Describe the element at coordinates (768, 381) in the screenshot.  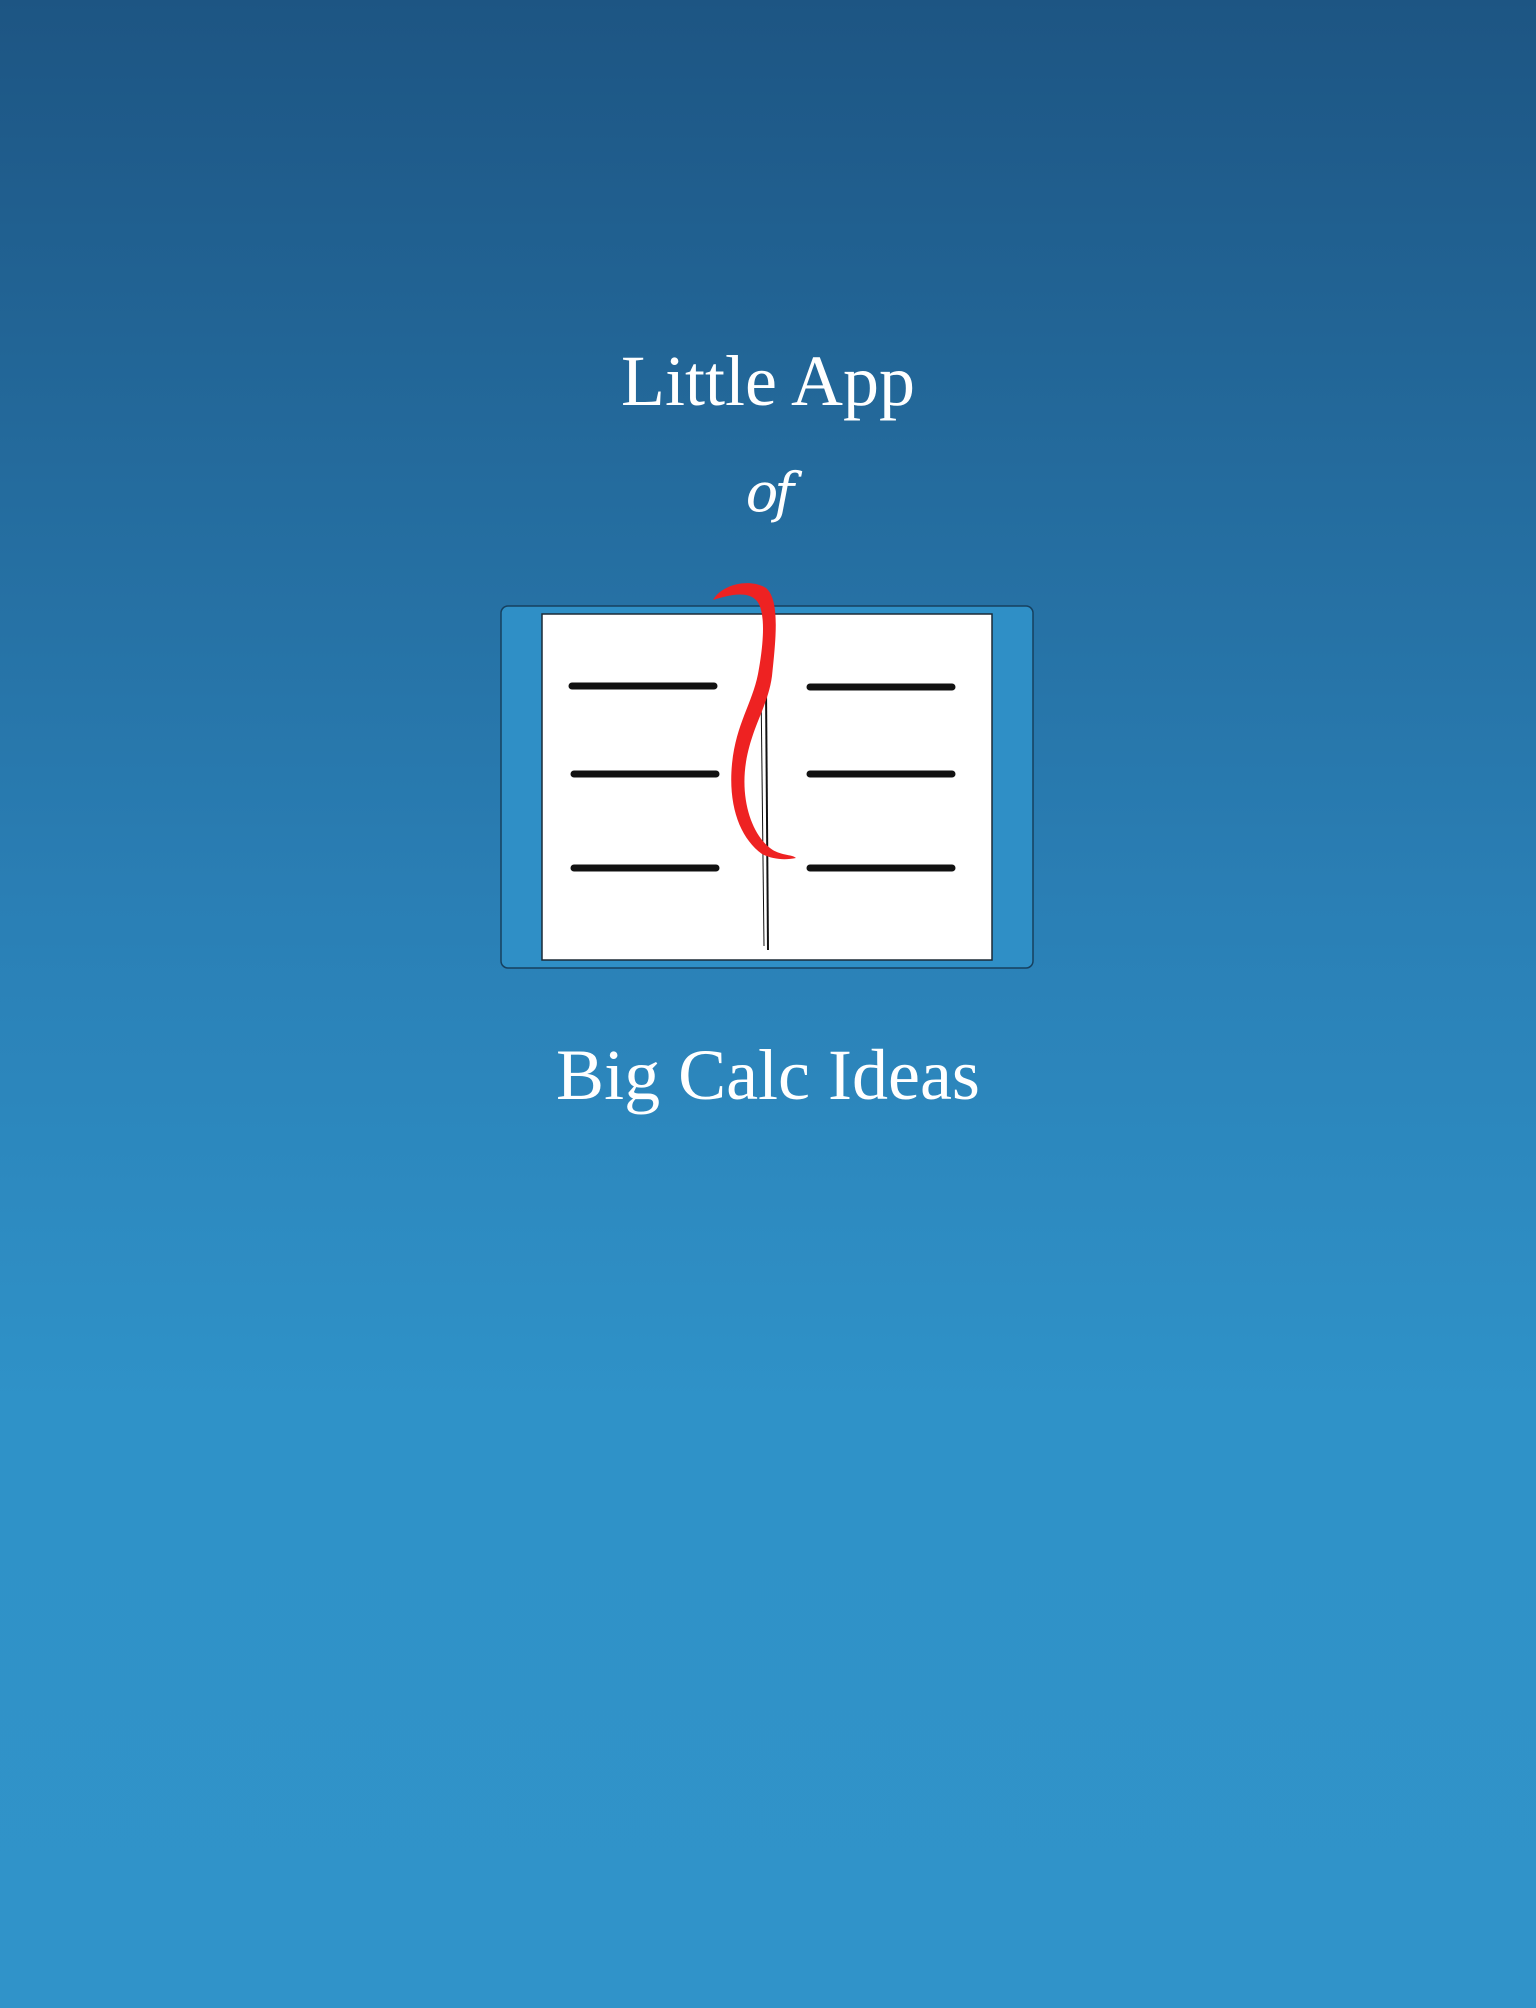
I see `app-title-line-1: Little App` at that location.